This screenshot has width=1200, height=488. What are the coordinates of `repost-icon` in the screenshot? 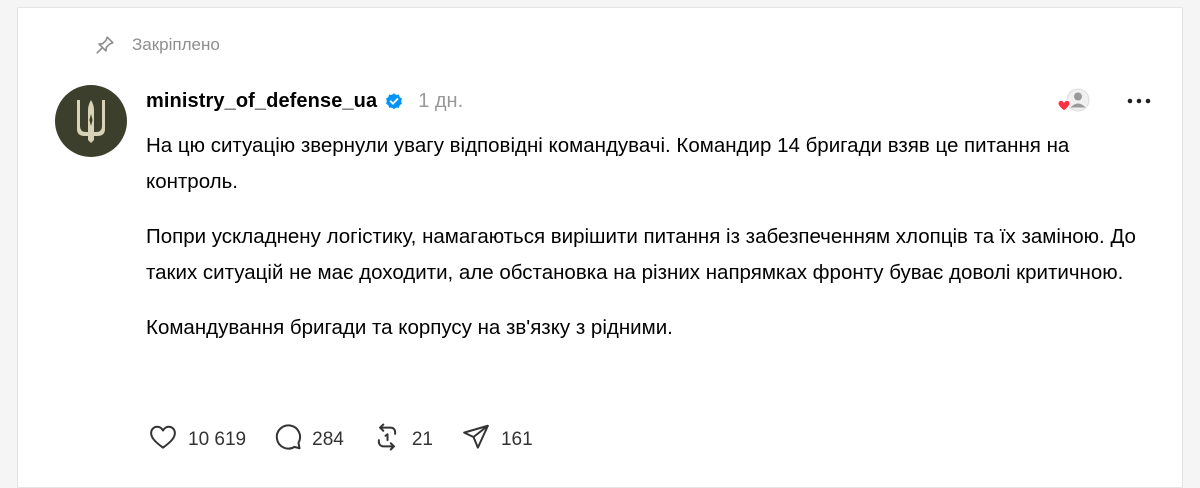 It's located at (387, 440).